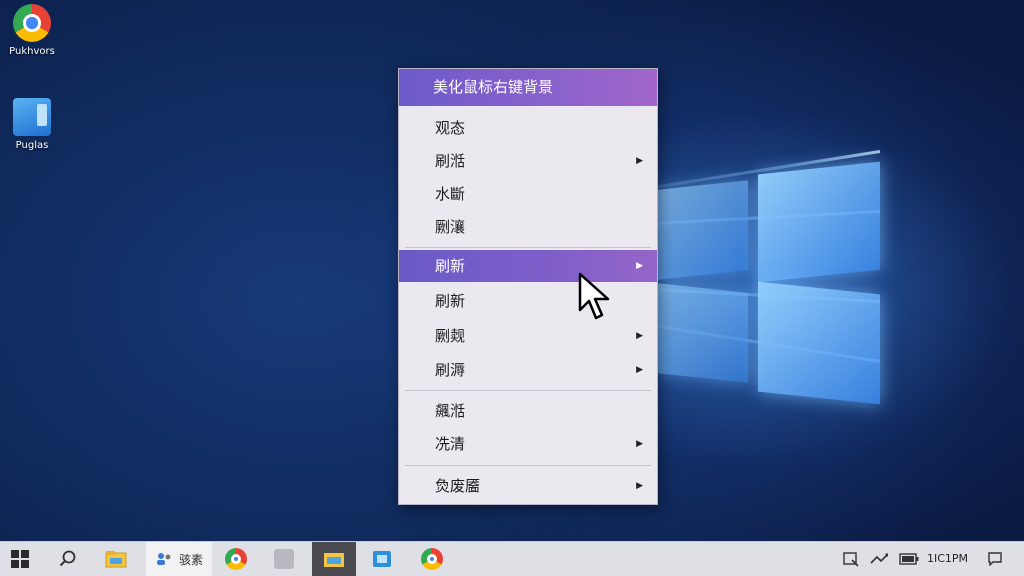  Describe the element at coordinates (32, 51) in the screenshot. I see `desktop-icon-label: Pukhvors` at that location.